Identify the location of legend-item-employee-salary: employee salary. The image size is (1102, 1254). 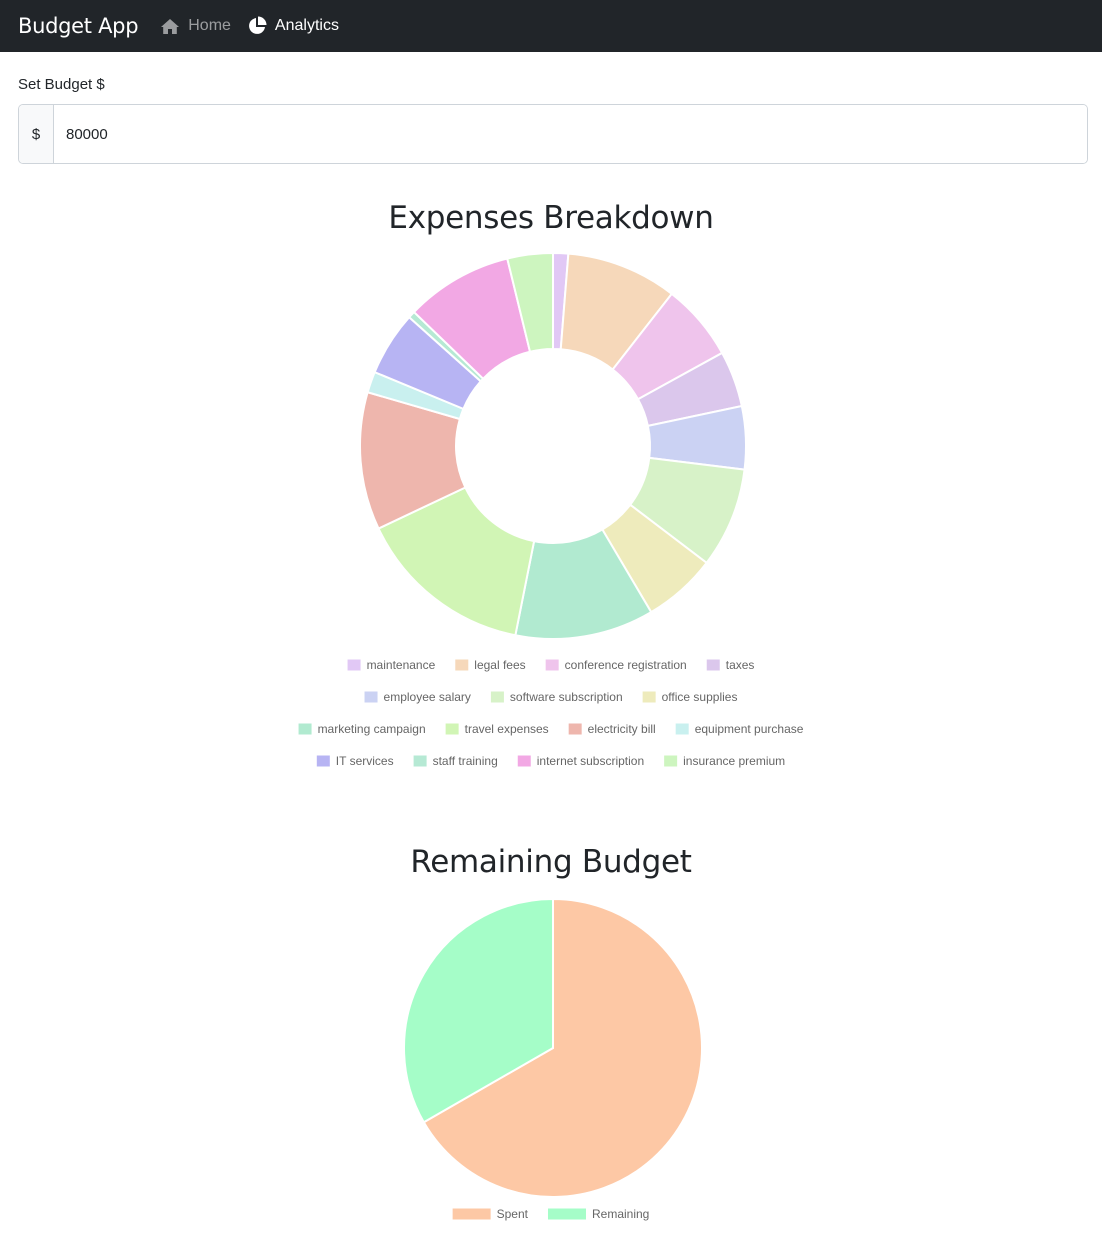
(417, 697).